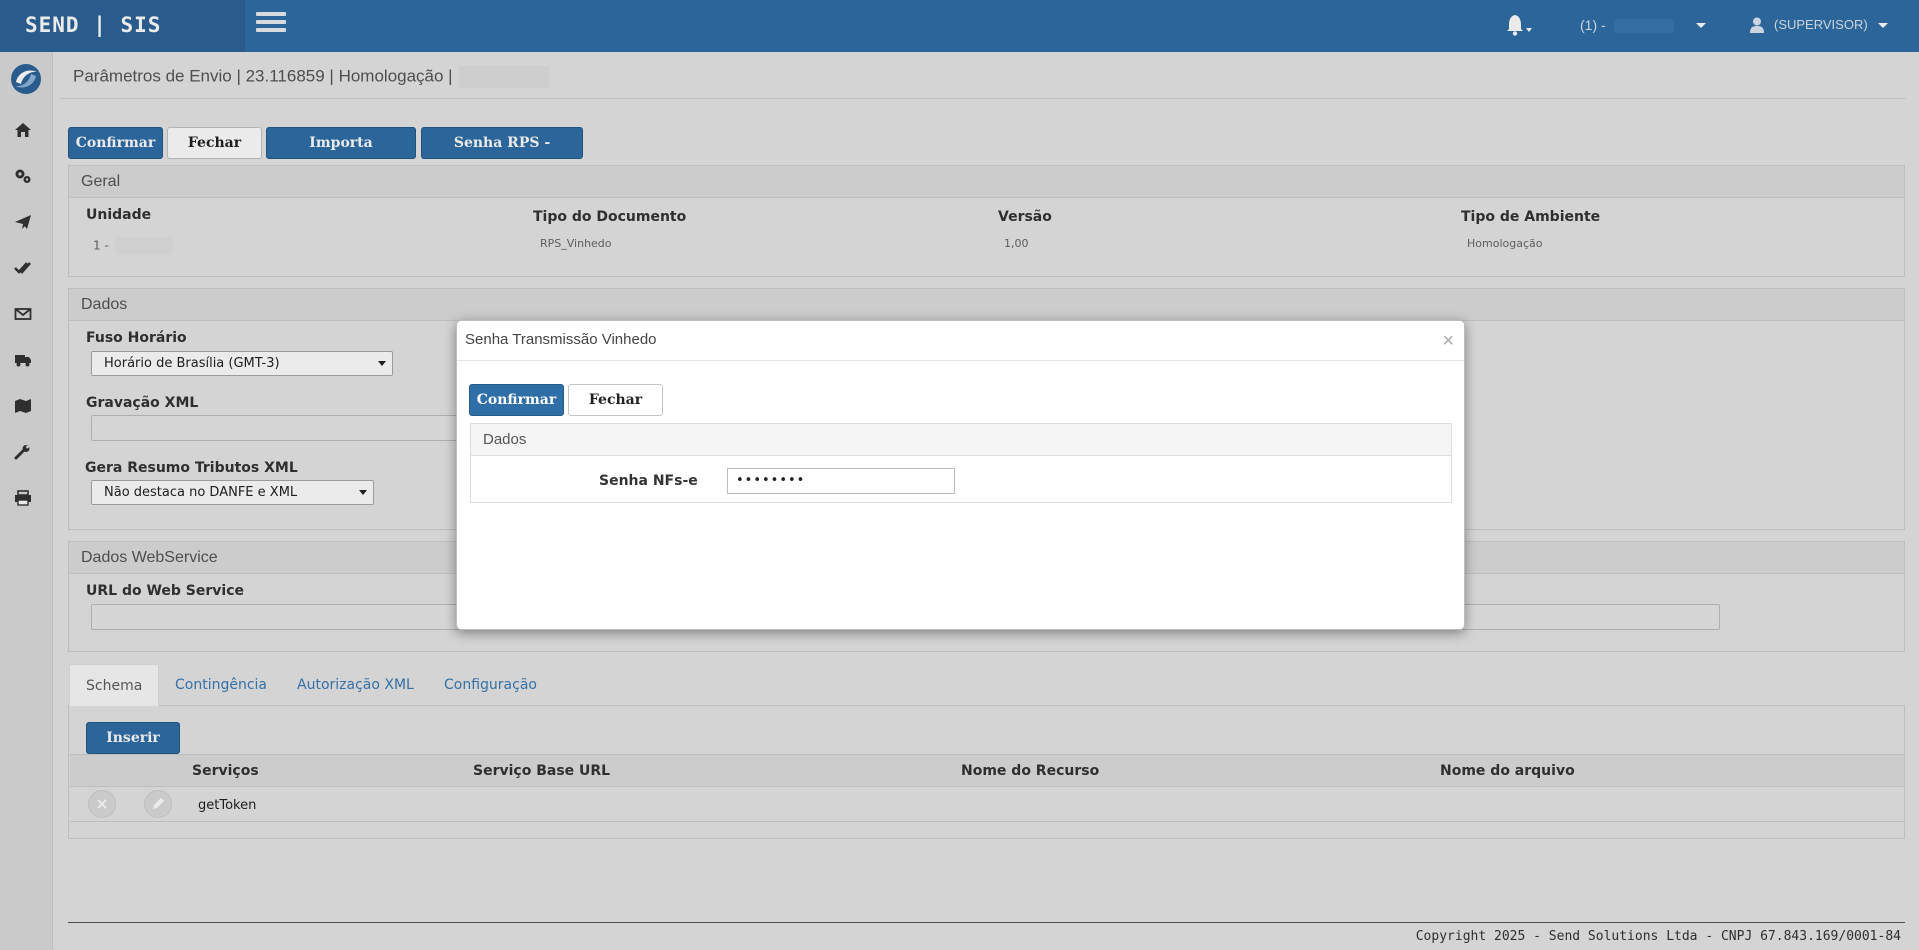 The height and width of the screenshot is (950, 1919). Describe the element at coordinates (114, 685) in the screenshot. I see `tab-schema: Schema` at that location.